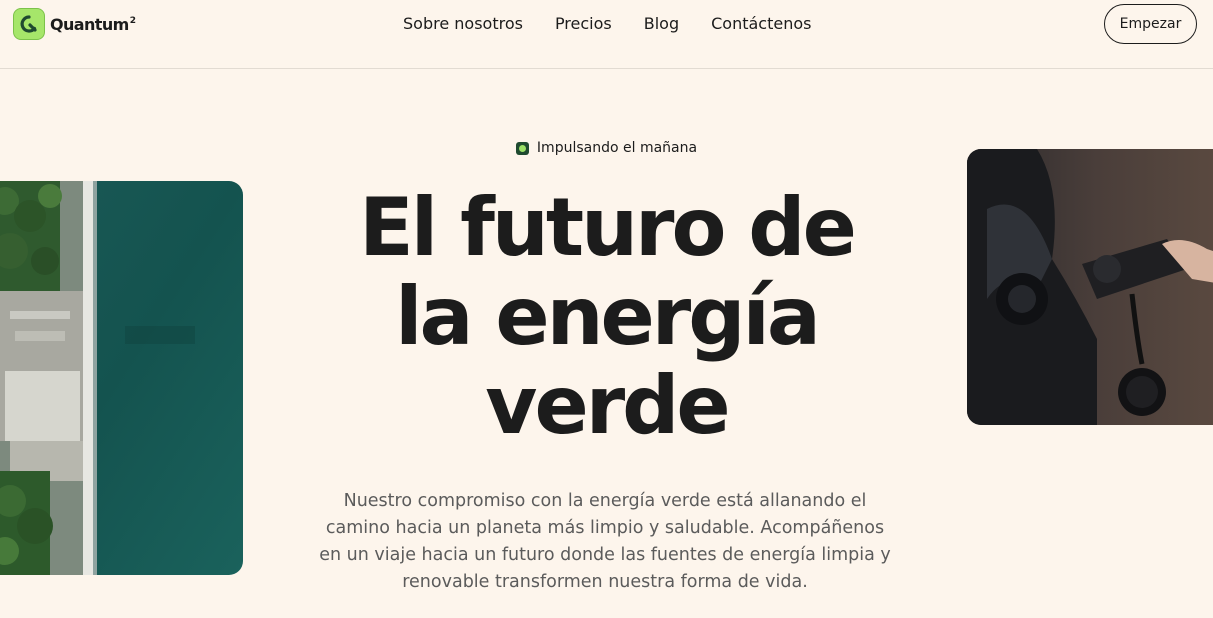 The image size is (1213, 618). I want to click on brand-logo: Quantum2, so click(74, 24).